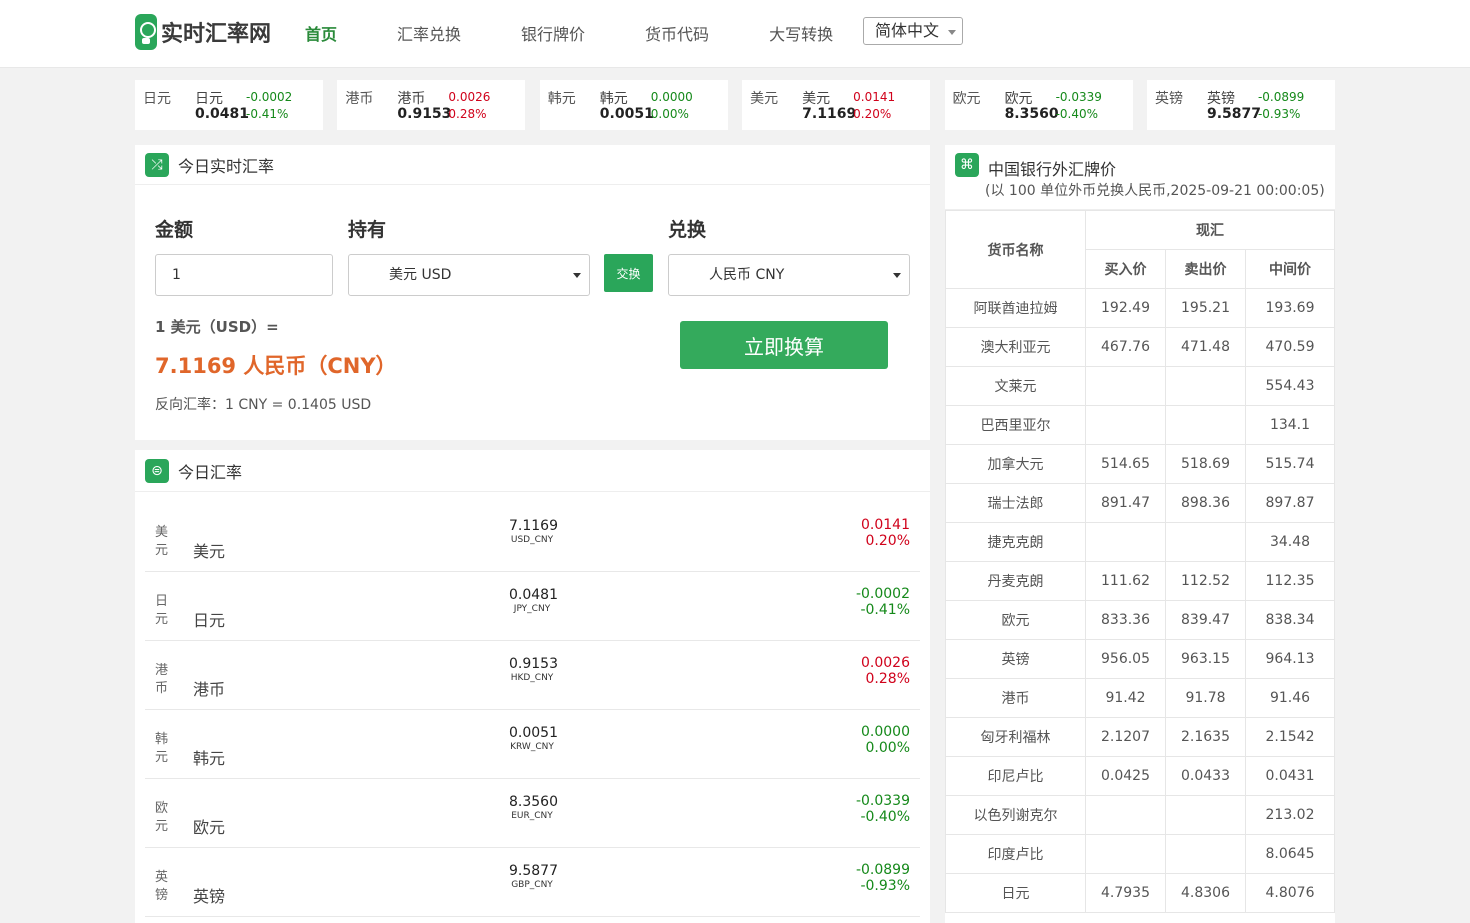 The width and height of the screenshot is (1470, 923). What do you see at coordinates (1290, 425) in the screenshot?
I see `mid-price: 134.1` at bounding box center [1290, 425].